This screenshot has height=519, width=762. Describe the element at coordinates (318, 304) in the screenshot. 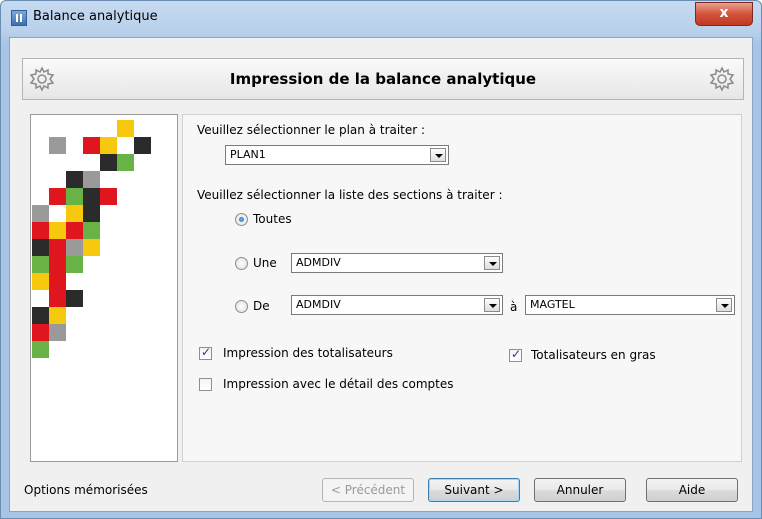

I see `range-from-value: ADMDIV` at that location.